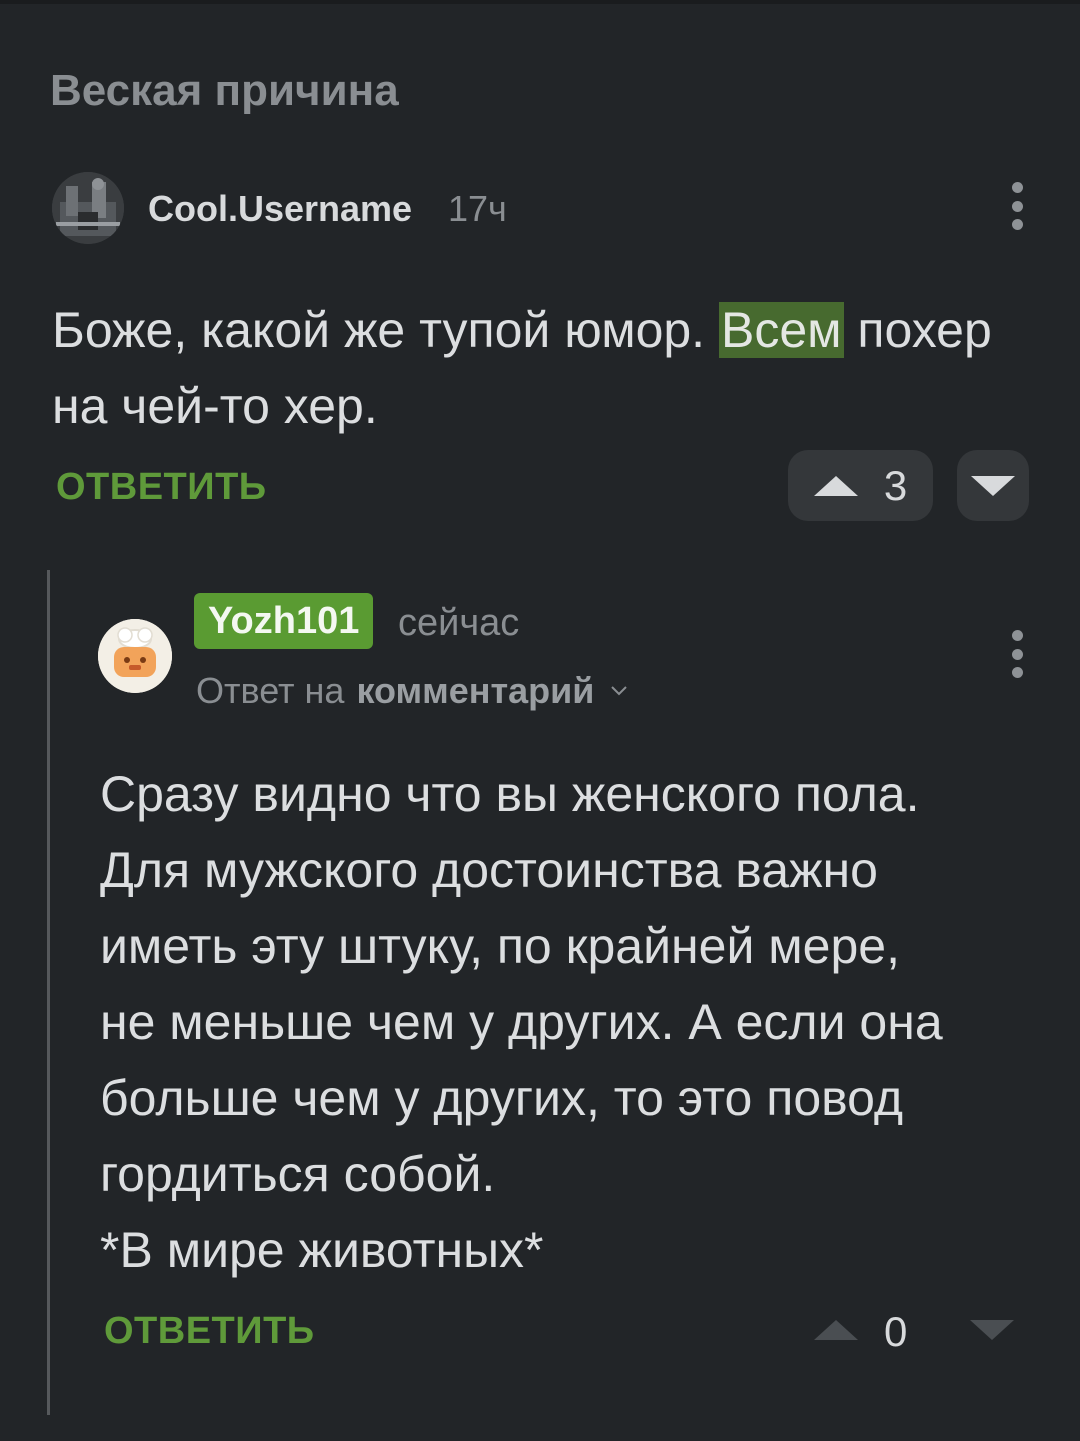 The height and width of the screenshot is (1441, 1080). I want to click on top-divider, so click(540, 2).